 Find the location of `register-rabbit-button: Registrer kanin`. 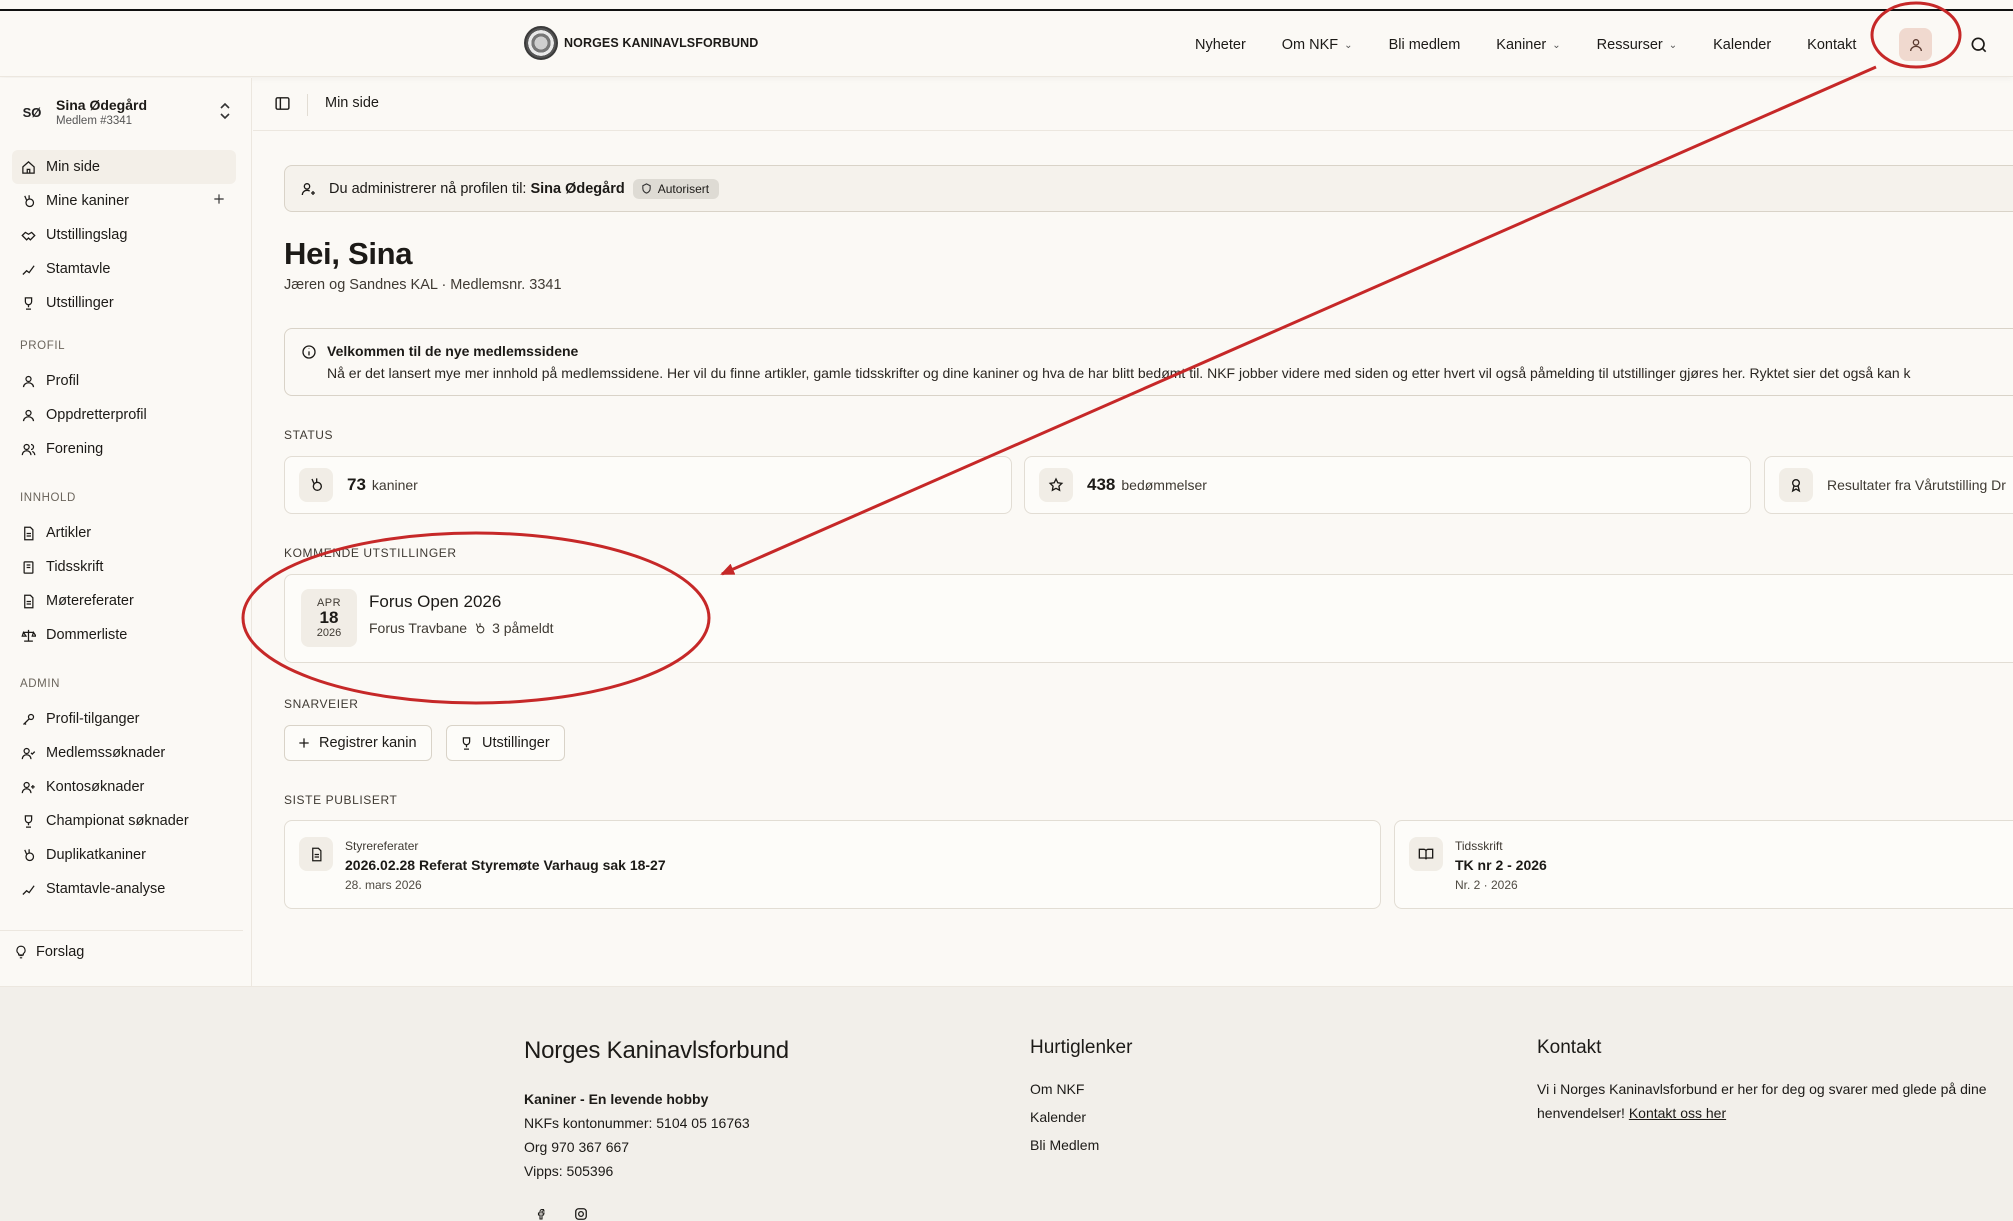

register-rabbit-button: Registrer kanin is located at coordinates (358, 743).